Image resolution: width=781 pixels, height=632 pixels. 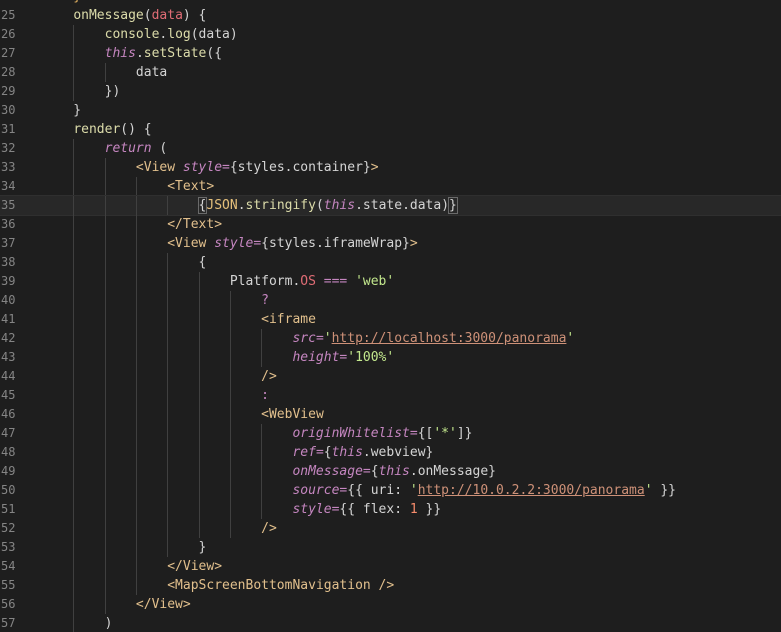 What do you see at coordinates (105, 148) in the screenshot?
I see `line-code: return (` at bounding box center [105, 148].